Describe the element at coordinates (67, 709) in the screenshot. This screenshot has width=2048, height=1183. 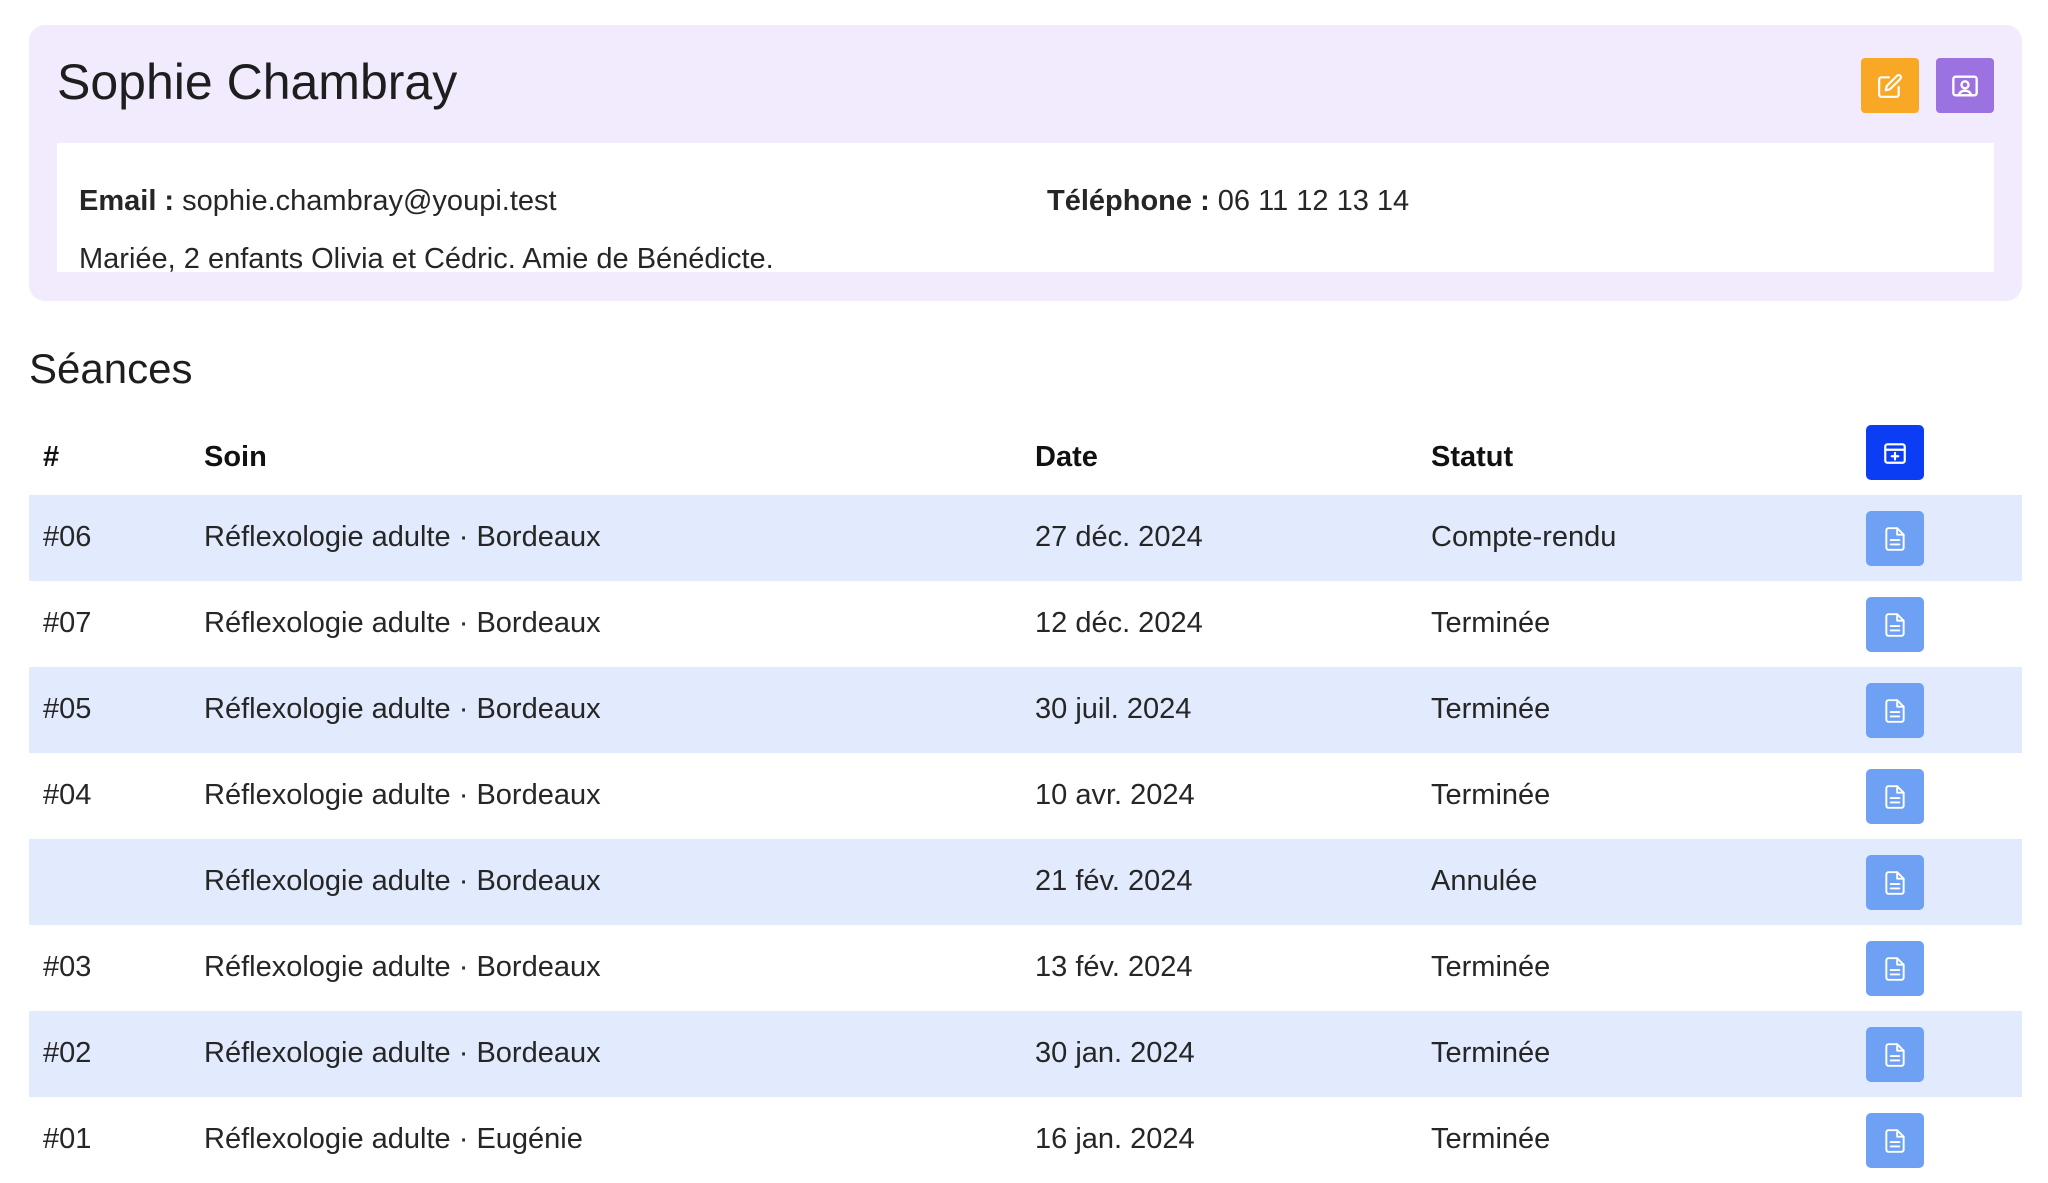
I see `session-num: #05` at that location.